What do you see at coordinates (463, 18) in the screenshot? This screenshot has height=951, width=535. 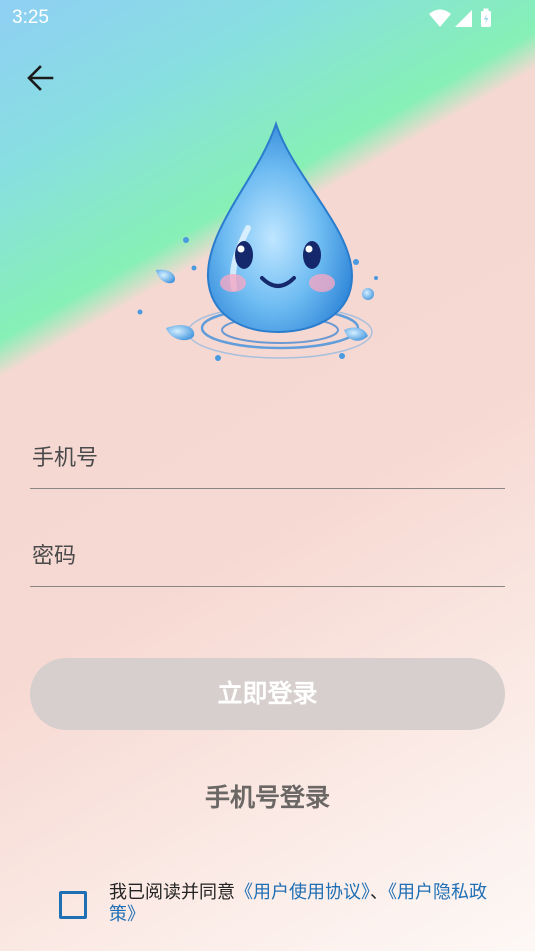 I see `signal-icon` at bounding box center [463, 18].